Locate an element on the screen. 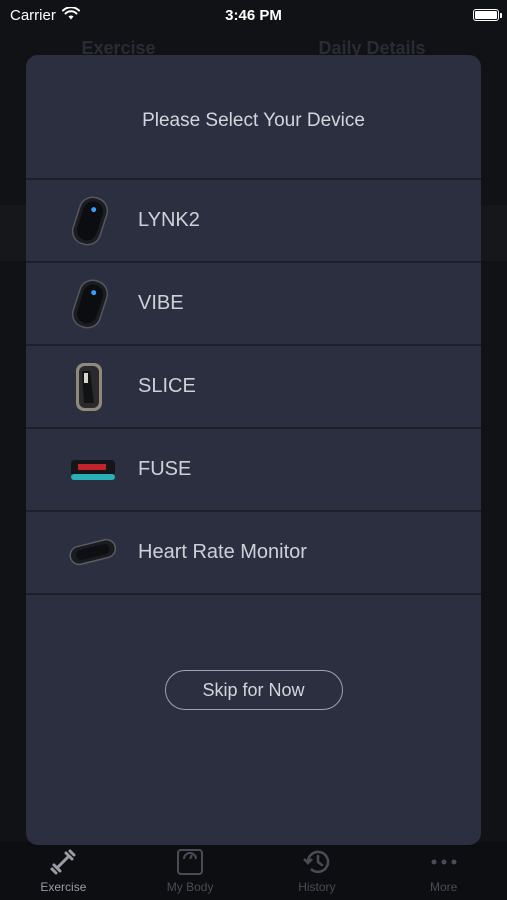 Image resolution: width=507 pixels, height=900 pixels. skip-wrap: Skip for Now is located at coordinates (253, 690).